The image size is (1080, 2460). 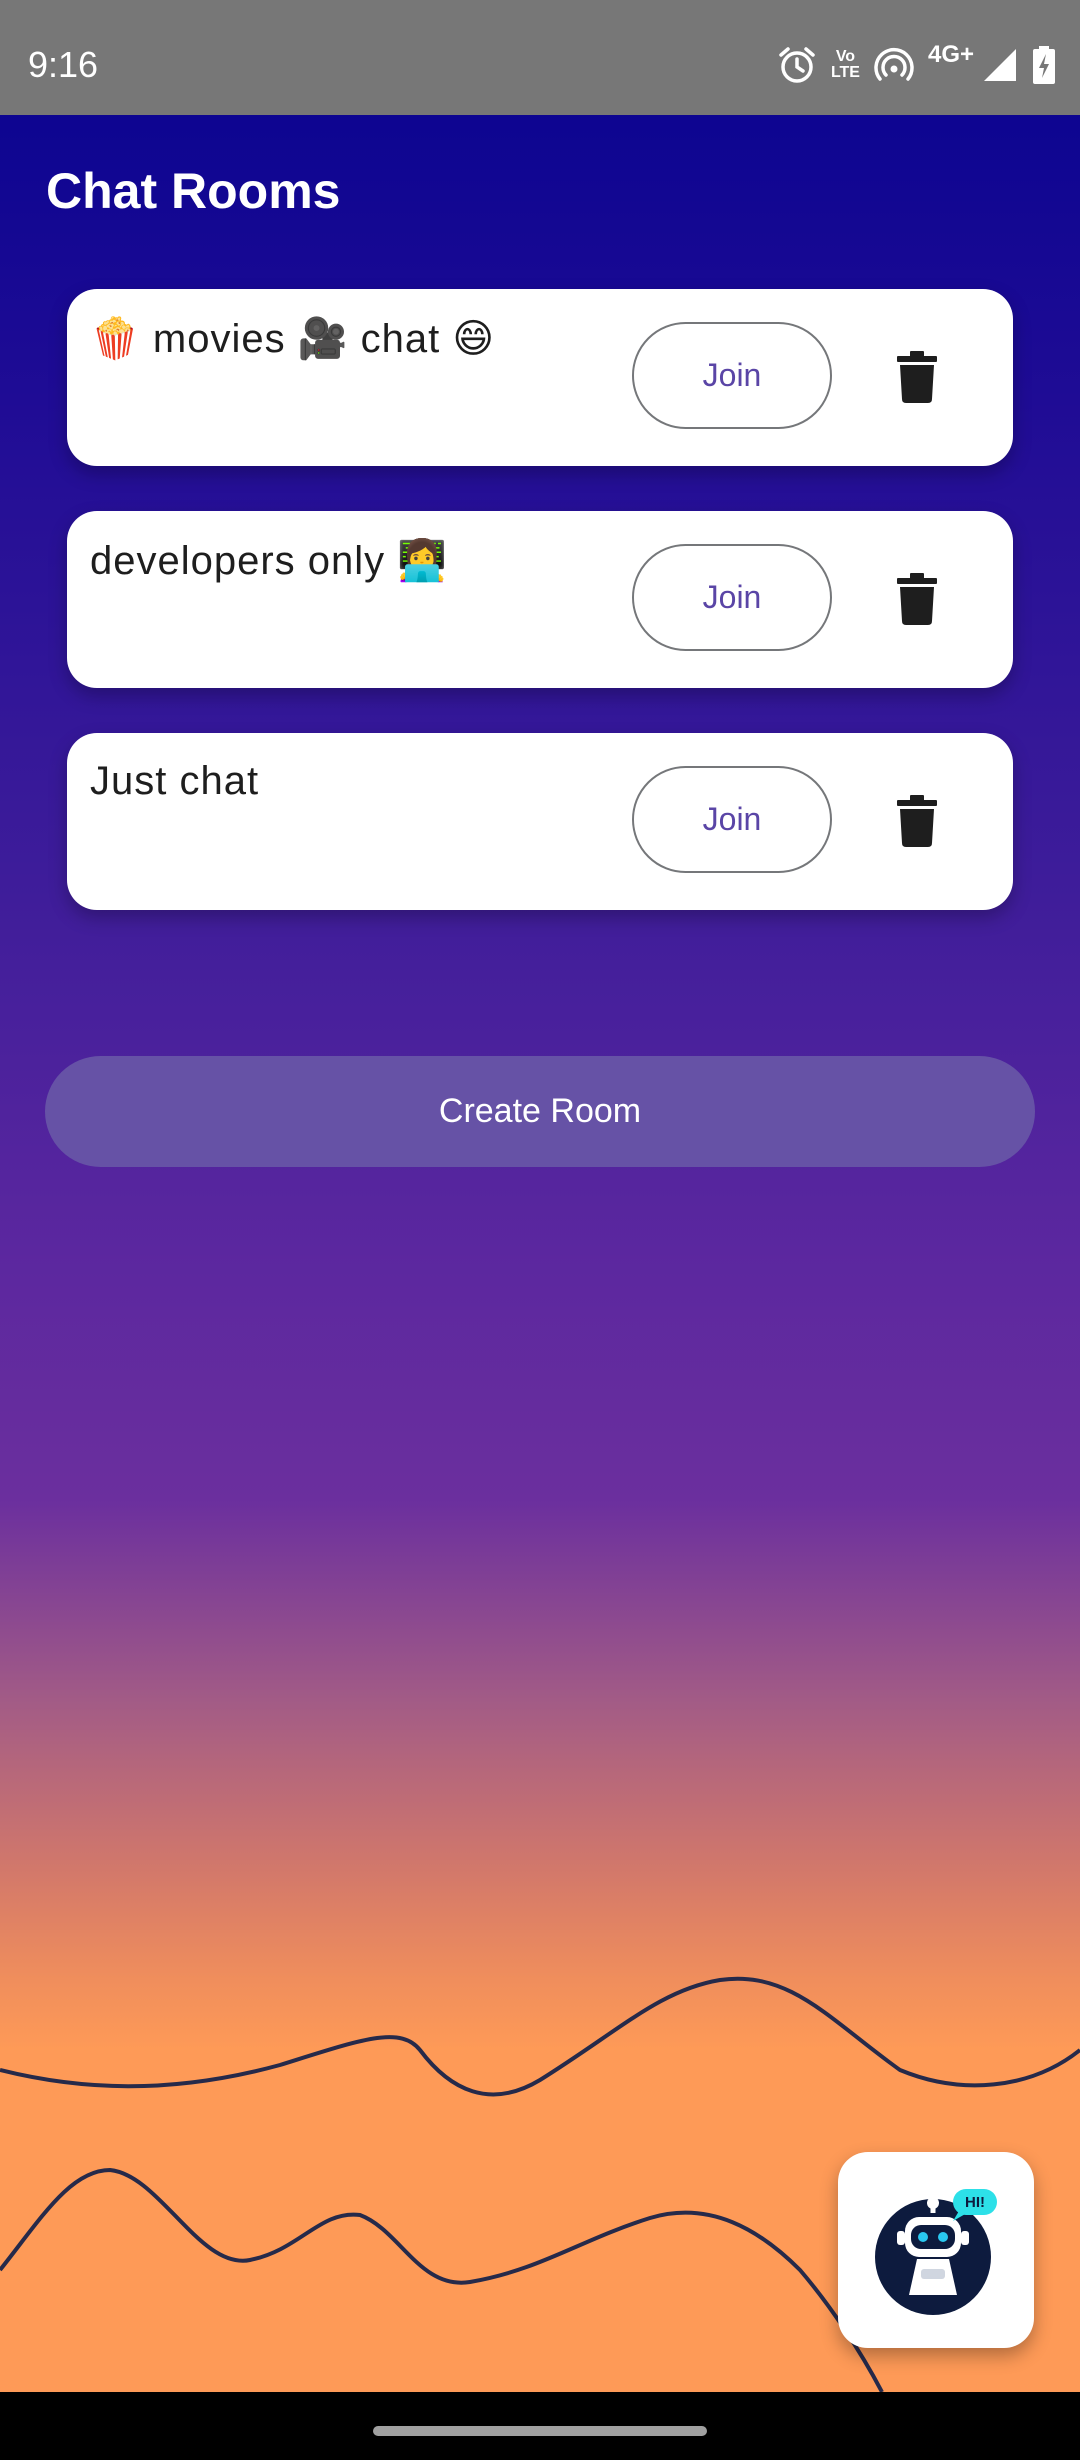 I want to click on status-bar: 9:16 Vo LTE 4G+, so click(x=540, y=57).